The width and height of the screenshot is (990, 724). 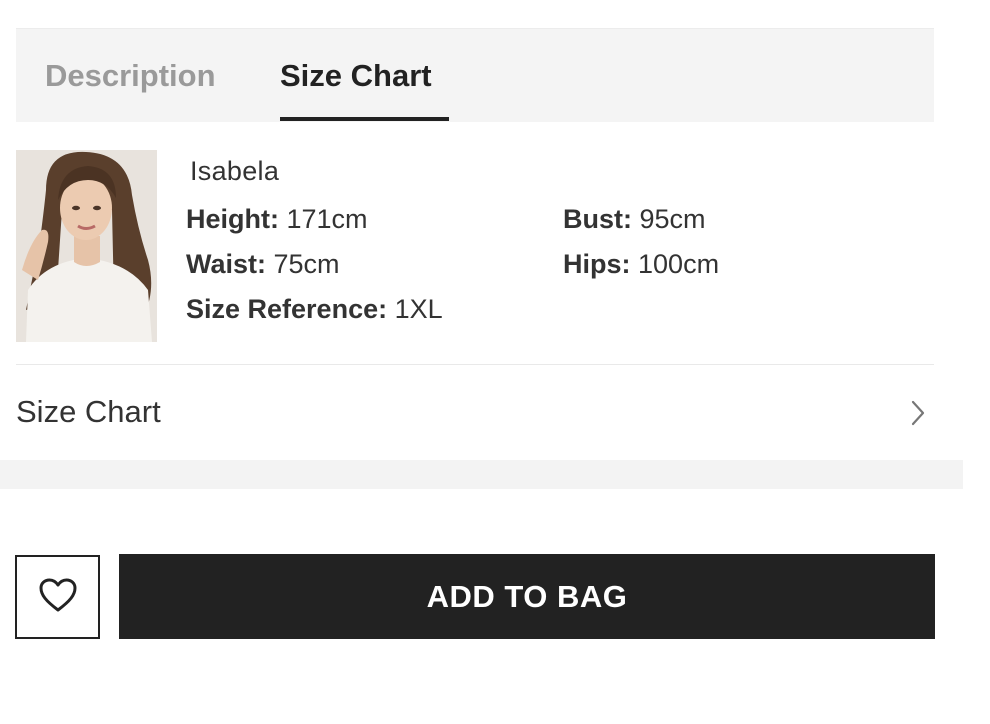 I want to click on heart-icon, so click(x=58, y=597).